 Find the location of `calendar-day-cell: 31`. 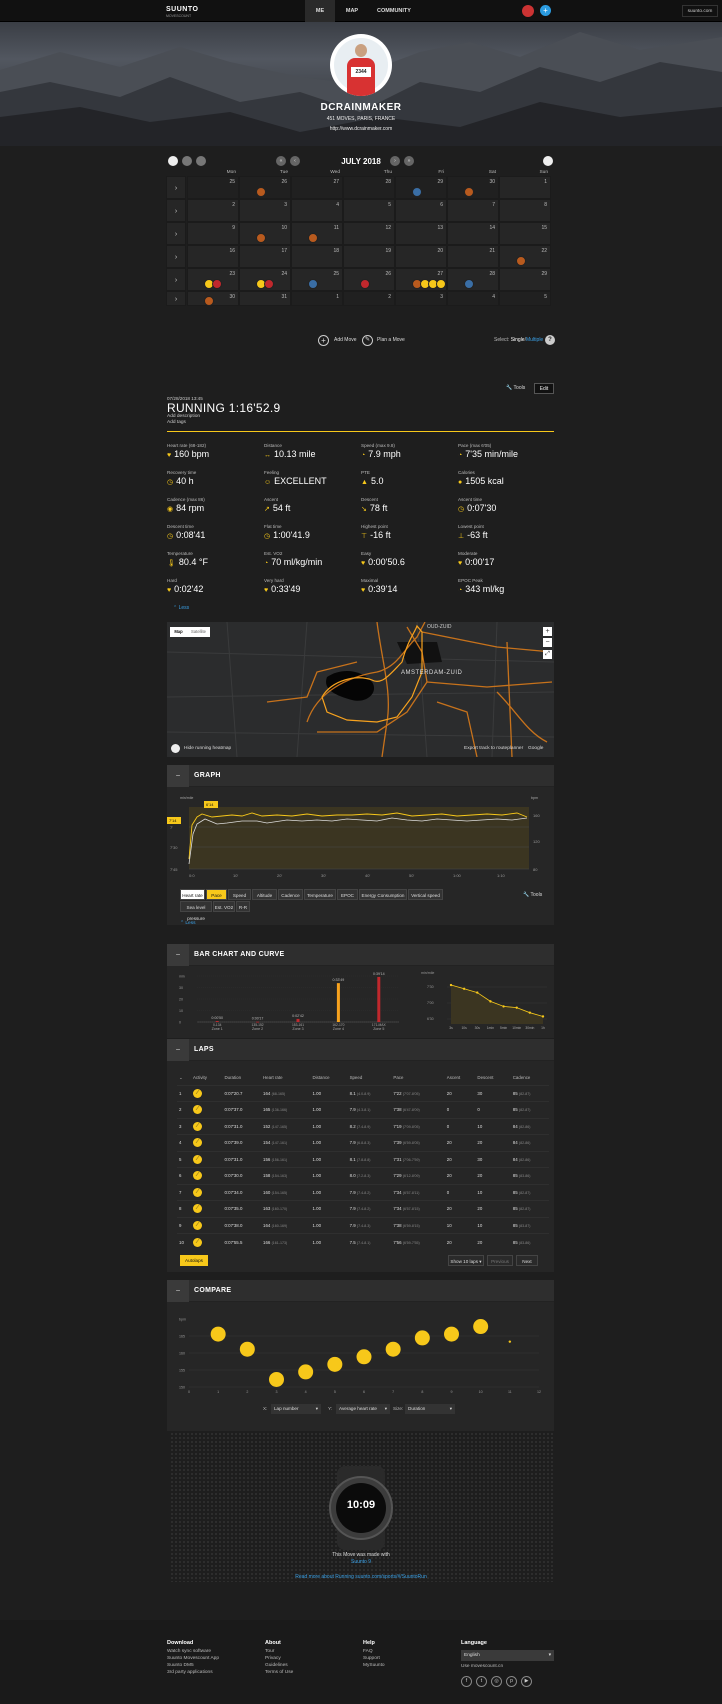

calendar-day-cell: 31 is located at coordinates (265, 298).